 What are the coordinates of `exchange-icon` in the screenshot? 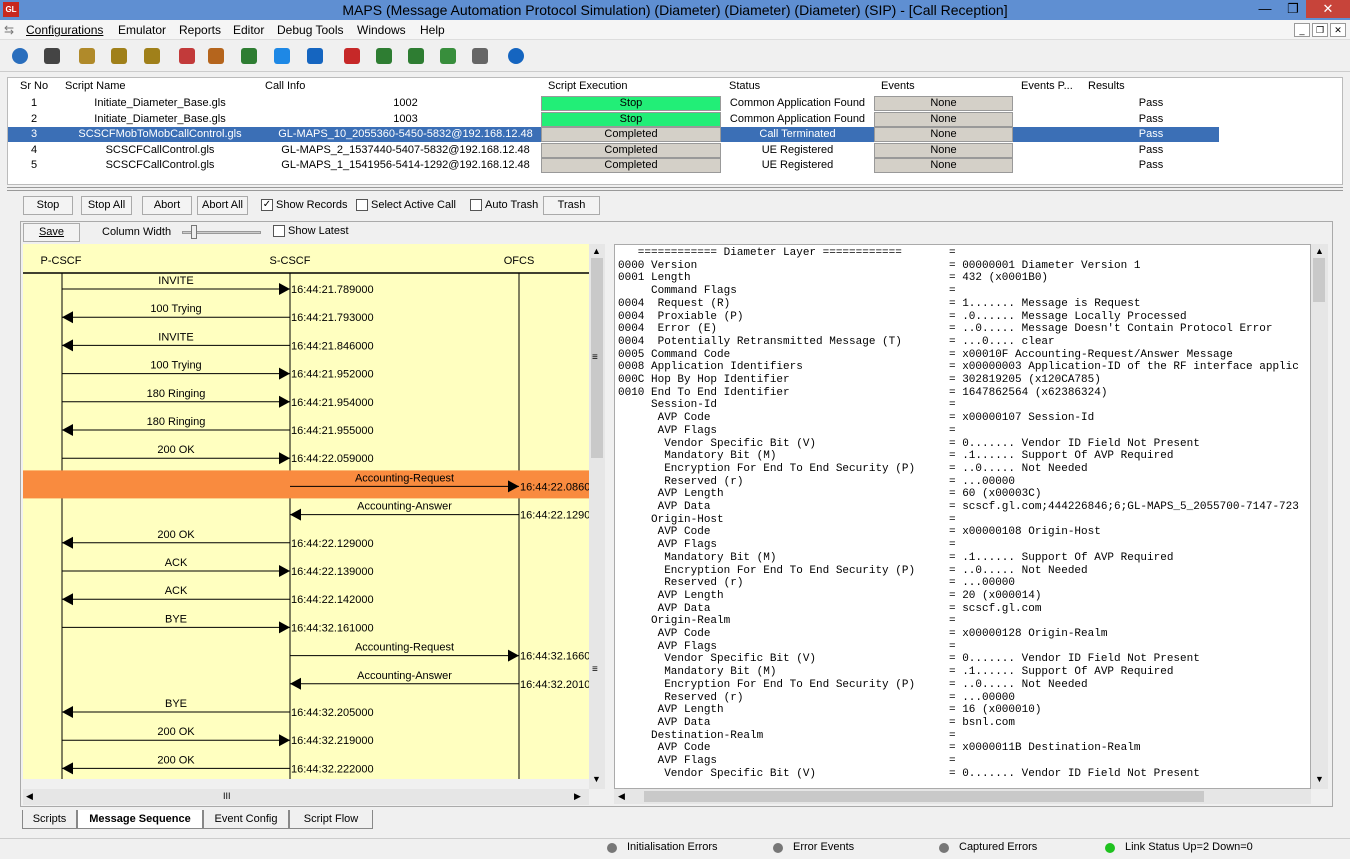 It's located at (448, 56).